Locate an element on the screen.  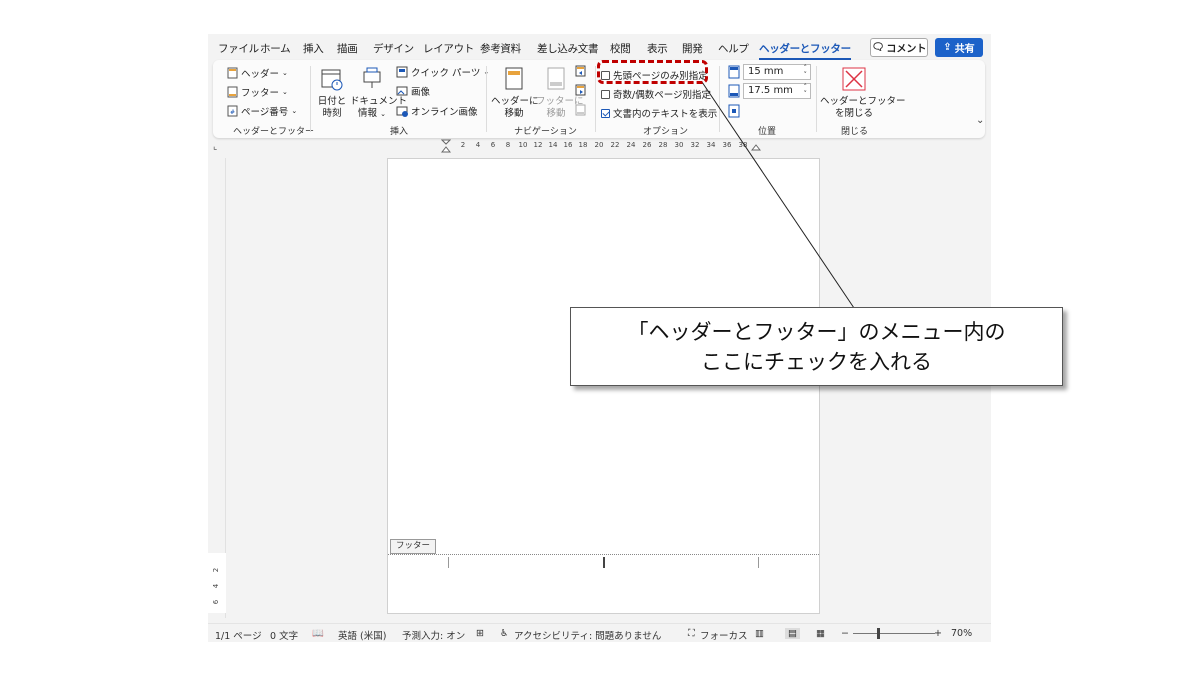
vruler-tick: 6 is located at coordinates (216, 602).